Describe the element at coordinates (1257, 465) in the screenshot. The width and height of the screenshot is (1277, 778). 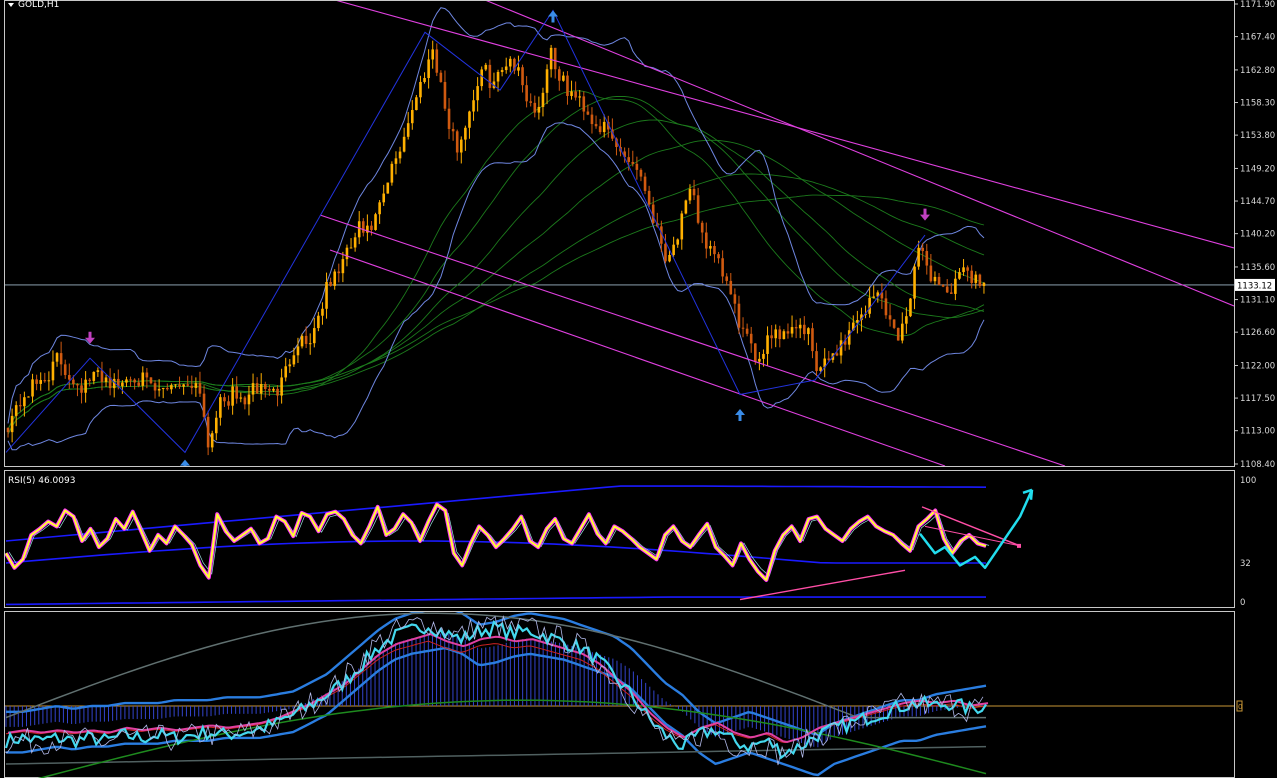
I see `price-tick-label: 1108.40` at that location.